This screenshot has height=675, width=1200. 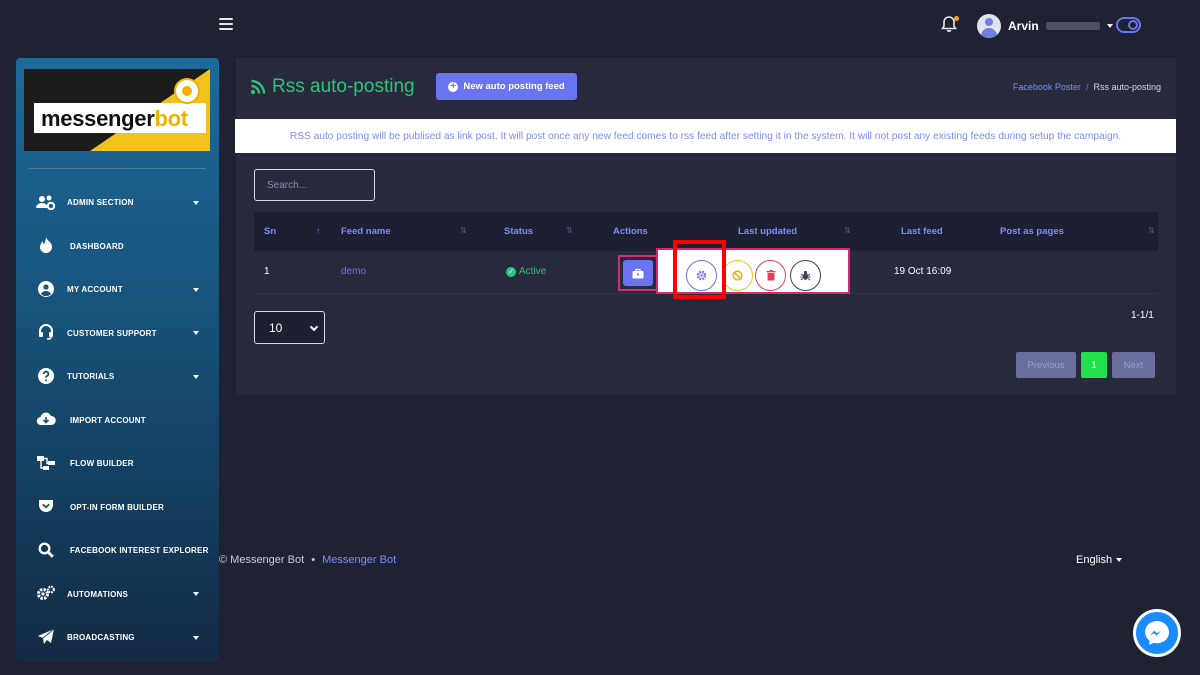 What do you see at coordinates (1128, 25) in the screenshot?
I see `theme-toggle` at bounding box center [1128, 25].